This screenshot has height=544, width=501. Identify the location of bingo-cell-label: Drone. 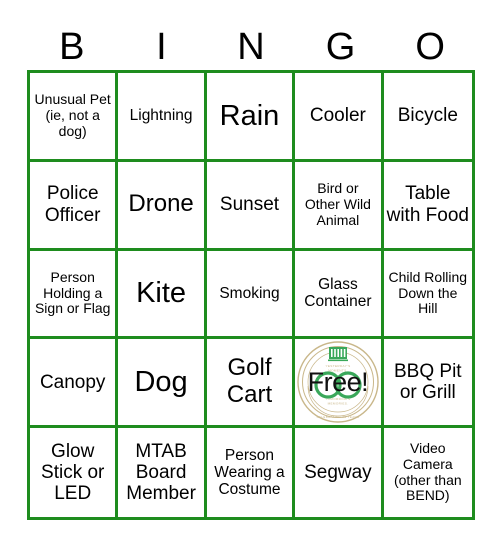
(161, 204).